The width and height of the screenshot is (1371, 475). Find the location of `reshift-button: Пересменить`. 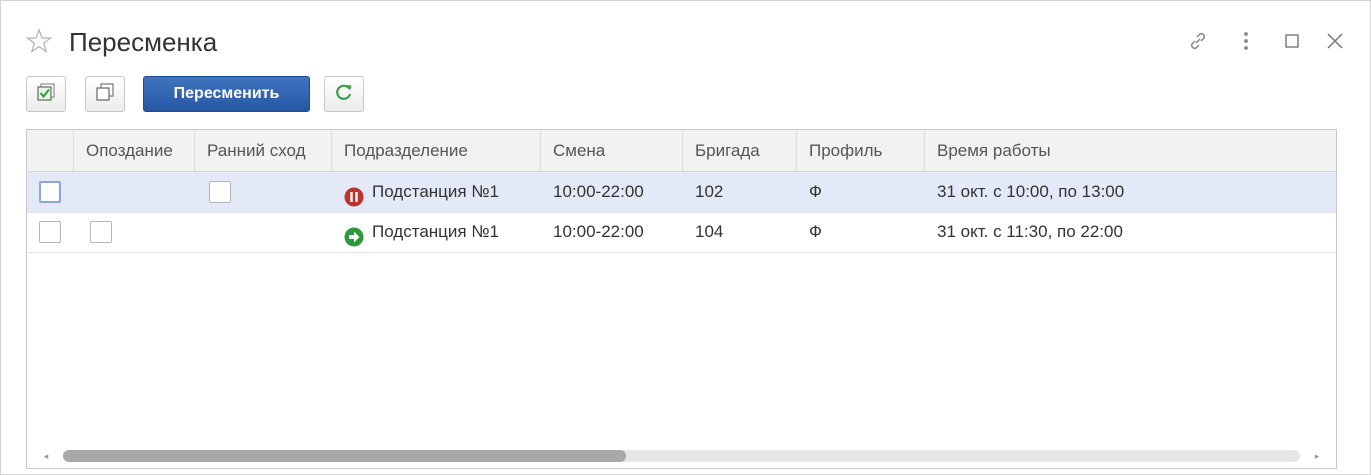

reshift-button: Пересменить is located at coordinates (226, 94).